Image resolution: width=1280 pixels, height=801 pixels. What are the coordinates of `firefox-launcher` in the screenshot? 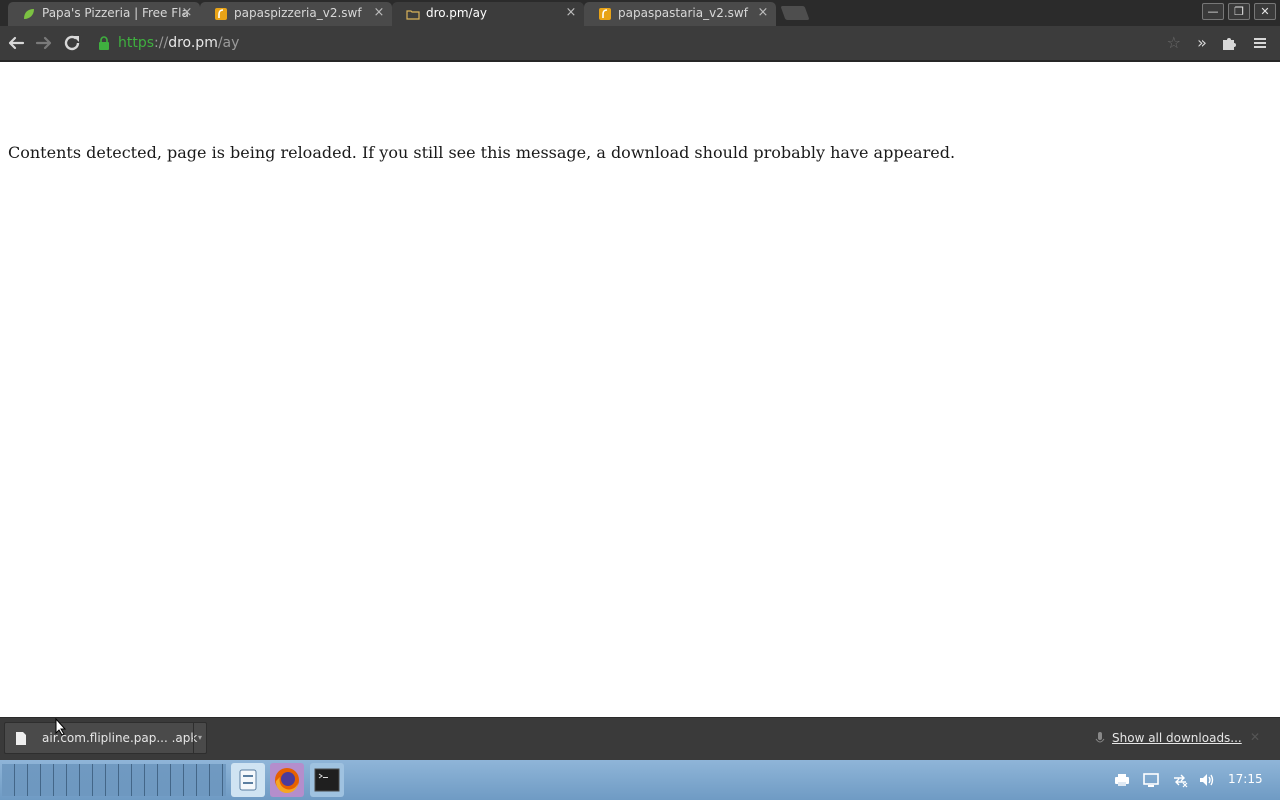 It's located at (287, 780).